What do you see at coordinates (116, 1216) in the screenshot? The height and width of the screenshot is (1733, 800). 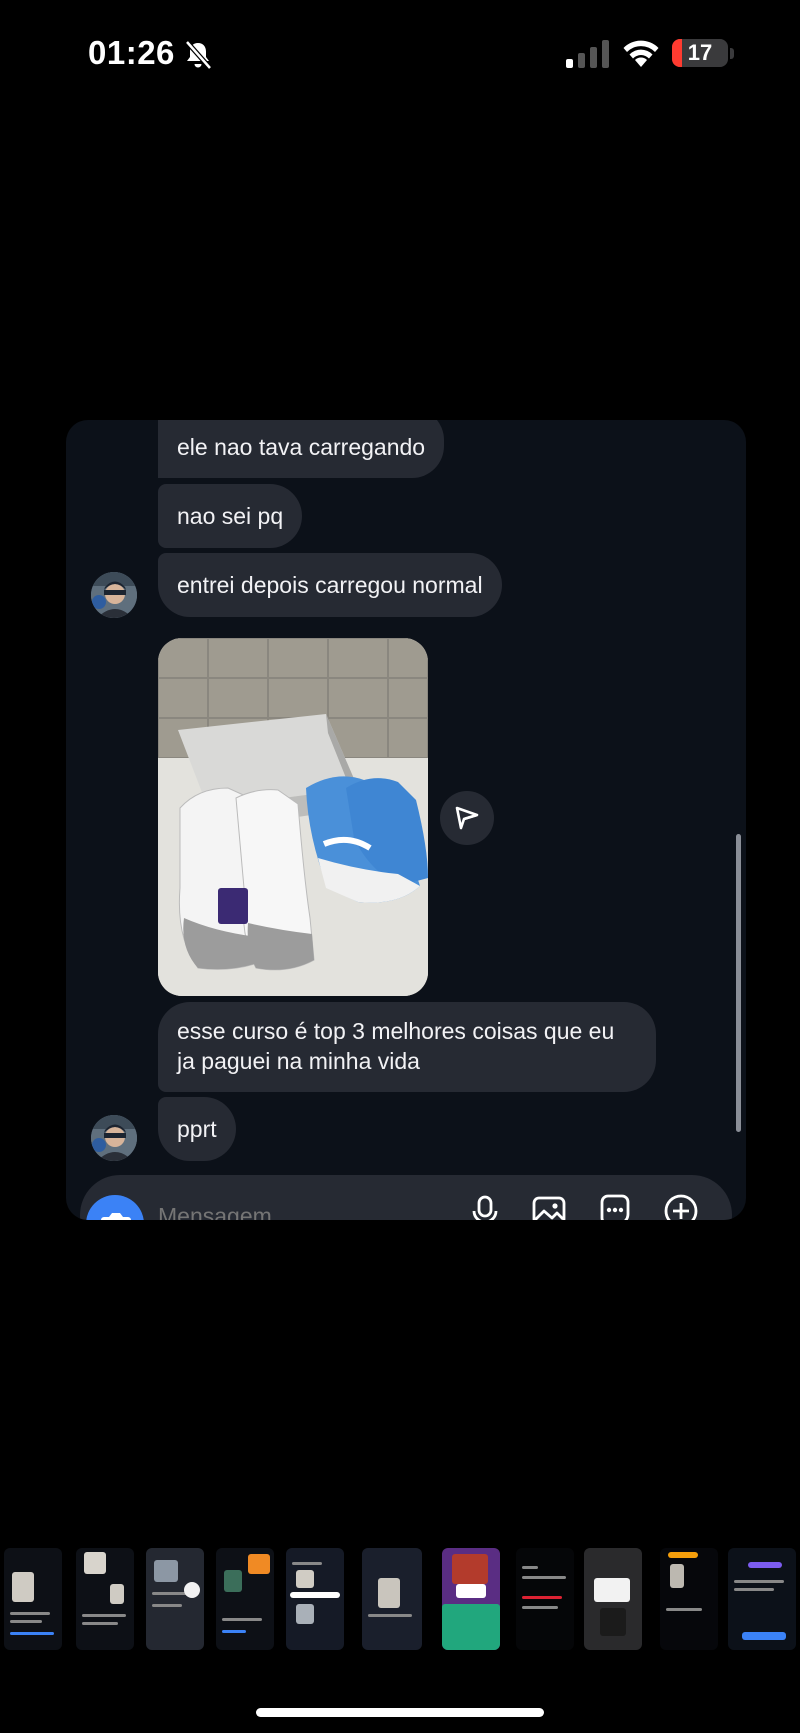 I see `camera-icon` at bounding box center [116, 1216].